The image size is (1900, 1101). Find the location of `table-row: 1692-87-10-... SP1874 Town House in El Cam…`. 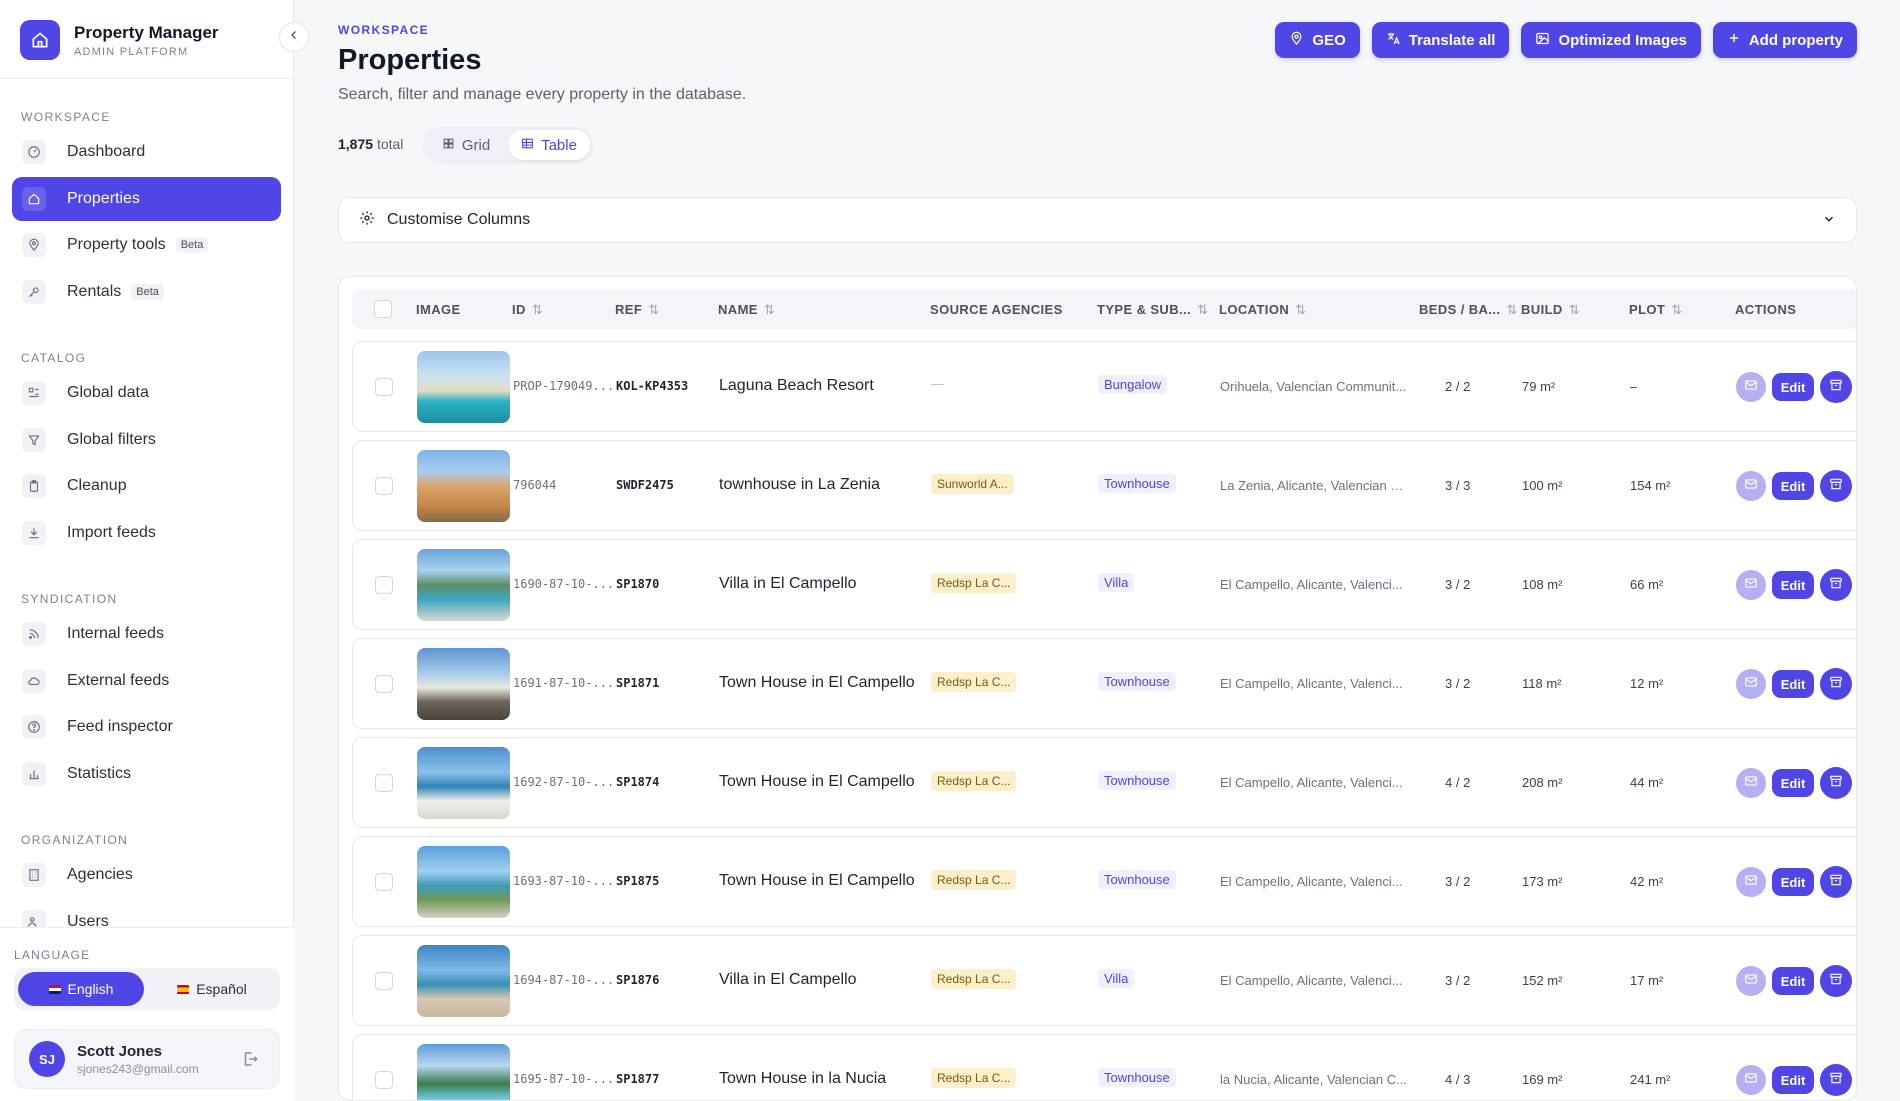

table-row: 1692-87-10-... SP1874 Town House in El Cam… is located at coordinates (1104, 782).